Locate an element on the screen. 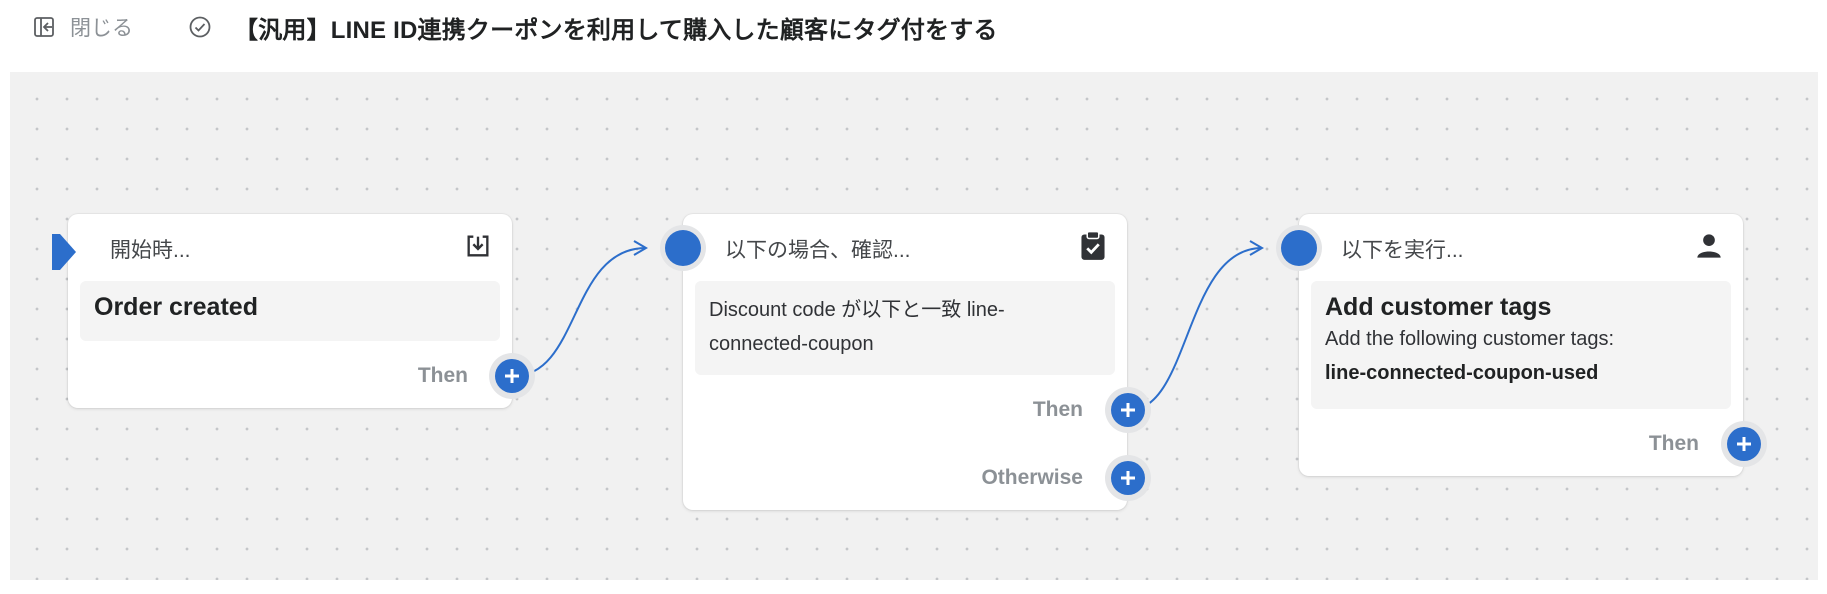 The height and width of the screenshot is (594, 1827). trigger-then-label: Then is located at coordinates (442, 375).